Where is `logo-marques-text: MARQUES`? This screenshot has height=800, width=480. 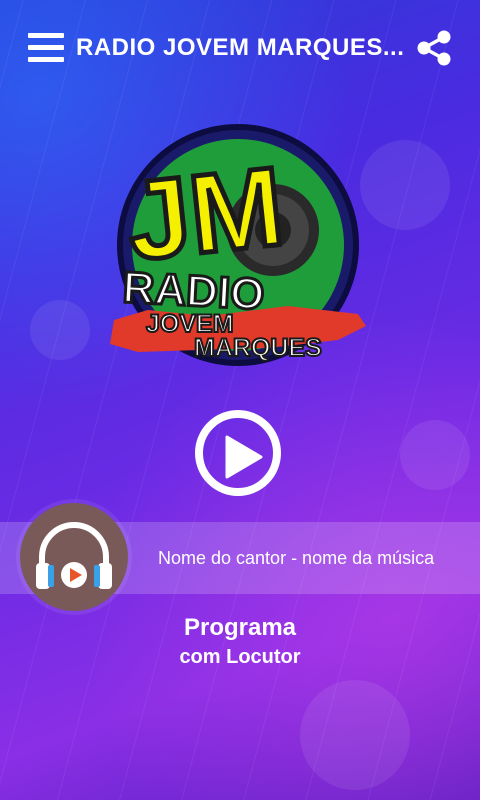
logo-marques-text: MARQUES is located at coordinates (258, 348).